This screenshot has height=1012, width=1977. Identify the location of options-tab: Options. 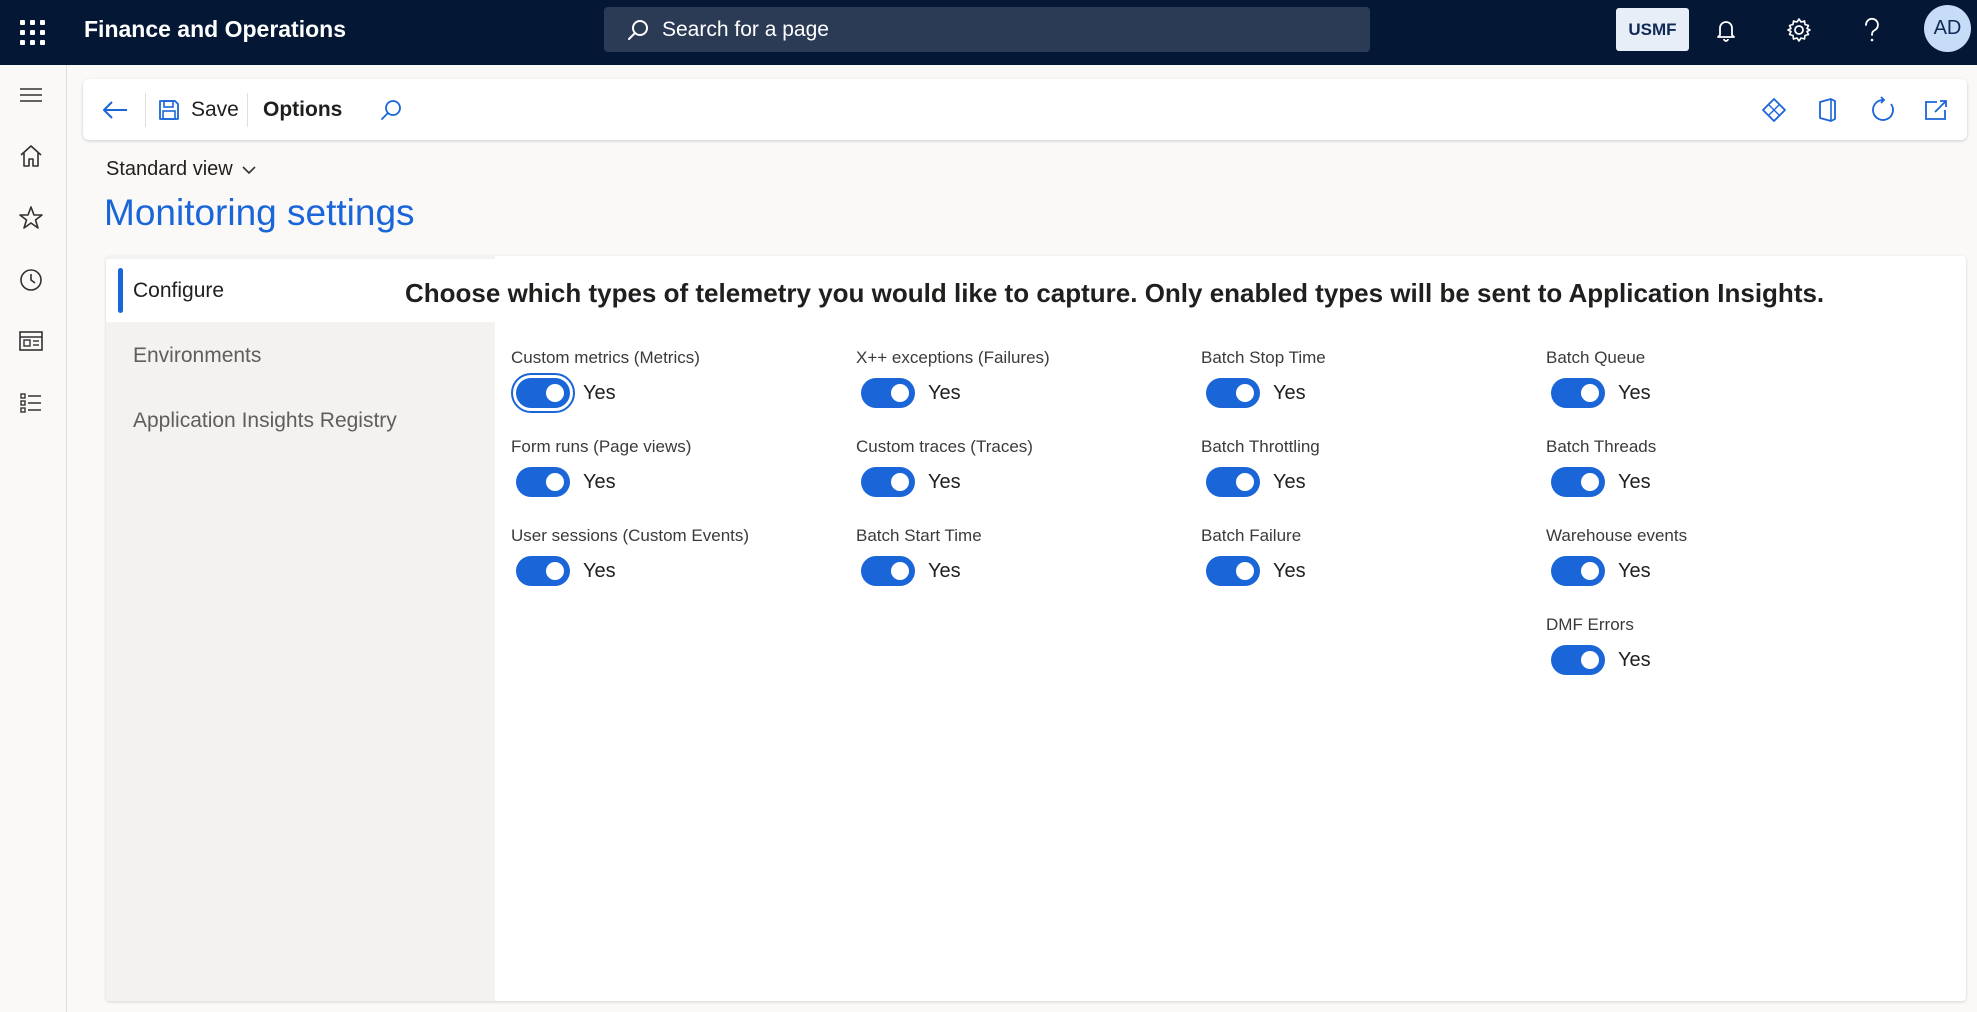
(302, 109).